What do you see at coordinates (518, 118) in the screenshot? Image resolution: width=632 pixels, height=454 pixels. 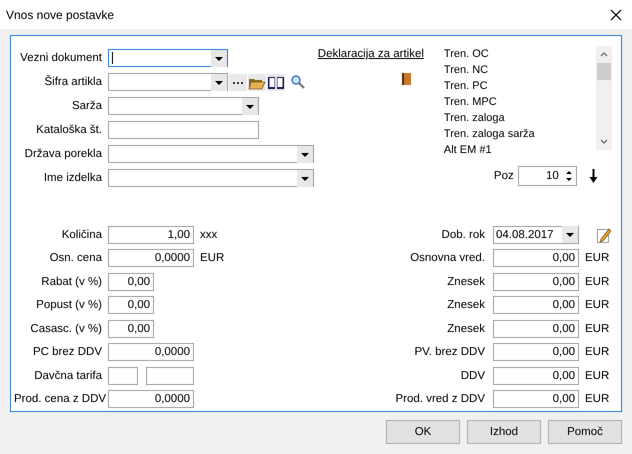 I see `list-item: Tren. zaloga` at bounding box center [518, 118].